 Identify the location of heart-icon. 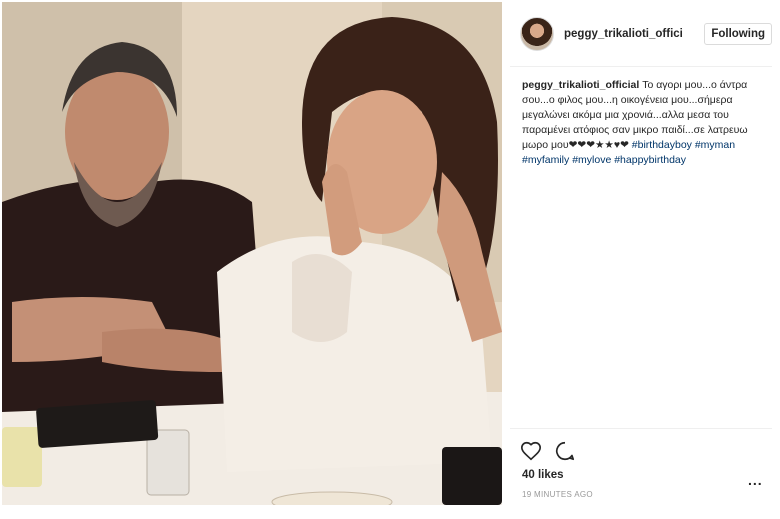
(531, 451).